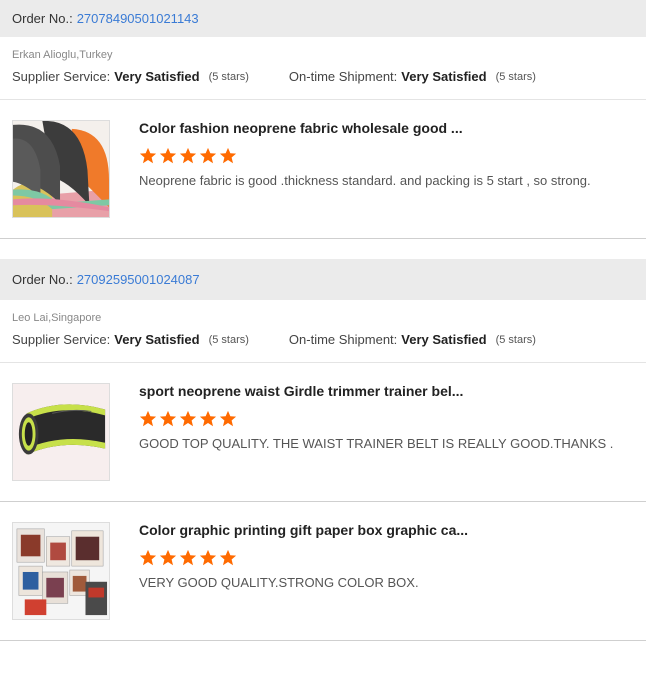 The image size is (646, 680). What do you see at coordinates (62, 55) in the screenshot?
I see `buyer-name: Erkan Alioglu,Turkey` at bounding box center [62, 55].